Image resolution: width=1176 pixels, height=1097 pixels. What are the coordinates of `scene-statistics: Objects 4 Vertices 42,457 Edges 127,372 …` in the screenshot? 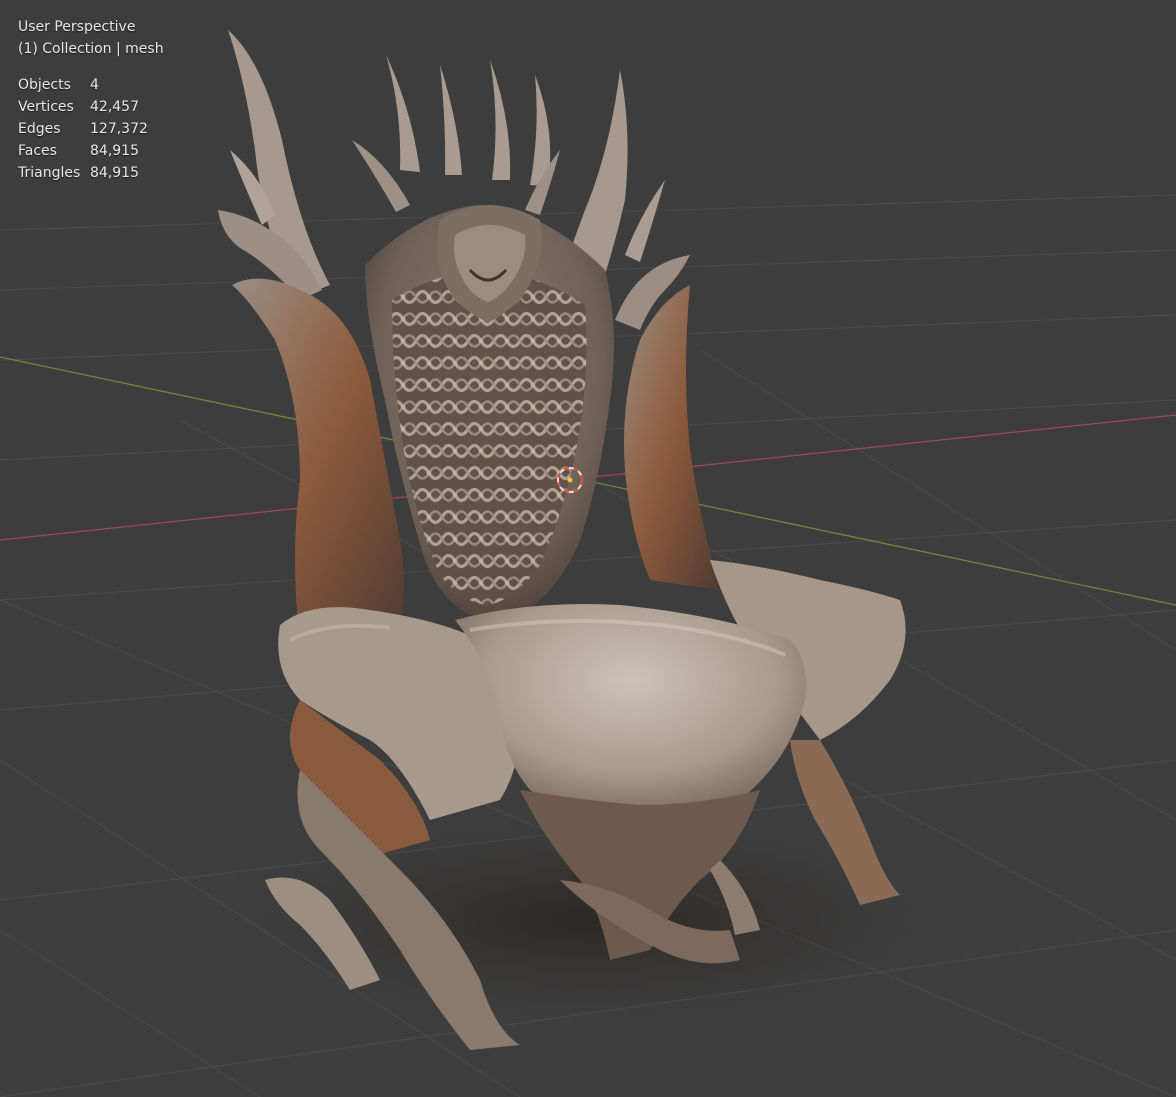 It's located at (91, 129).